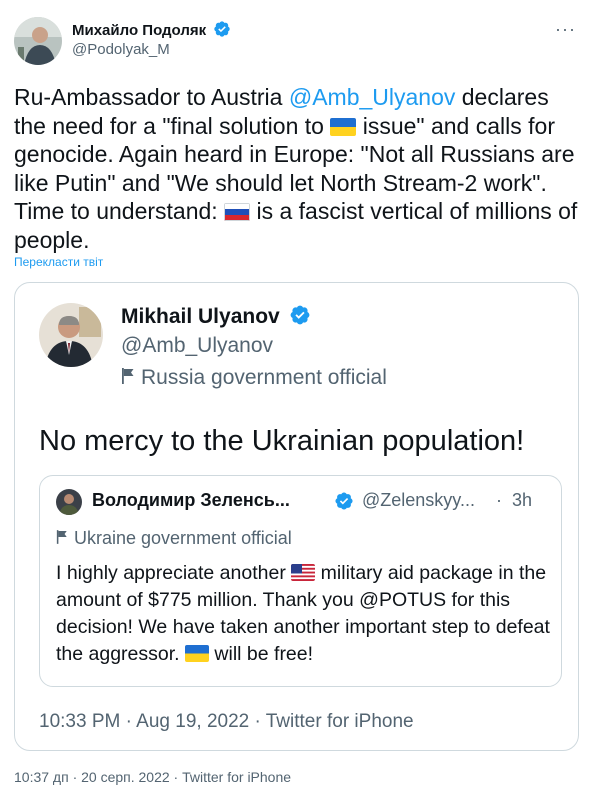 The width and height of the screenshot is (594, 789). I want to click on author-name-text: Михайло Подоляк, so click(139, 30).